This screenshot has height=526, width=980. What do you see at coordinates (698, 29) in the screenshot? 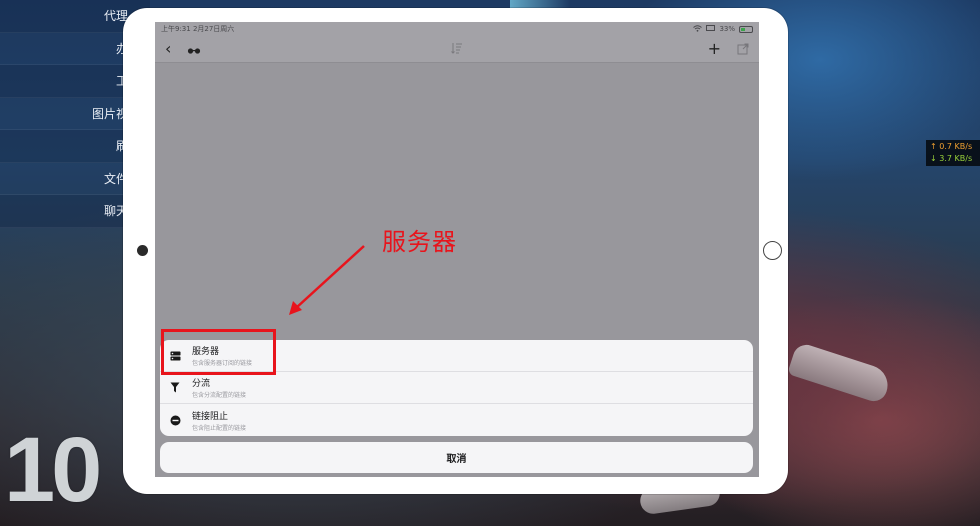
I see `wifi-icon` at bounding box center [698, 29].